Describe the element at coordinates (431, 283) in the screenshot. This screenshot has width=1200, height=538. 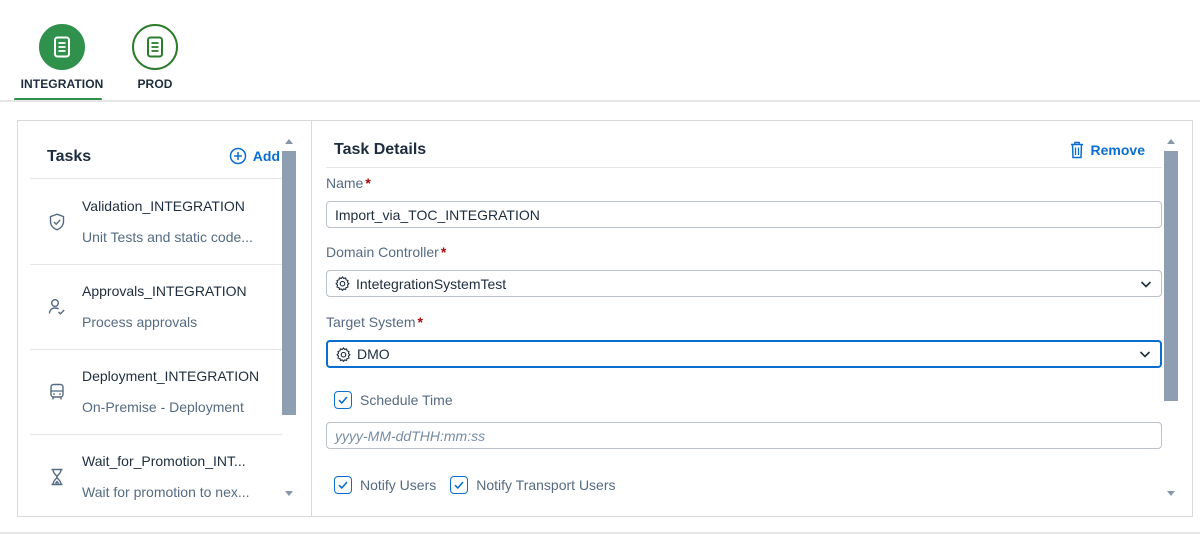
I see `domain-controller-value: IntetegrationSystemTest` at that location.